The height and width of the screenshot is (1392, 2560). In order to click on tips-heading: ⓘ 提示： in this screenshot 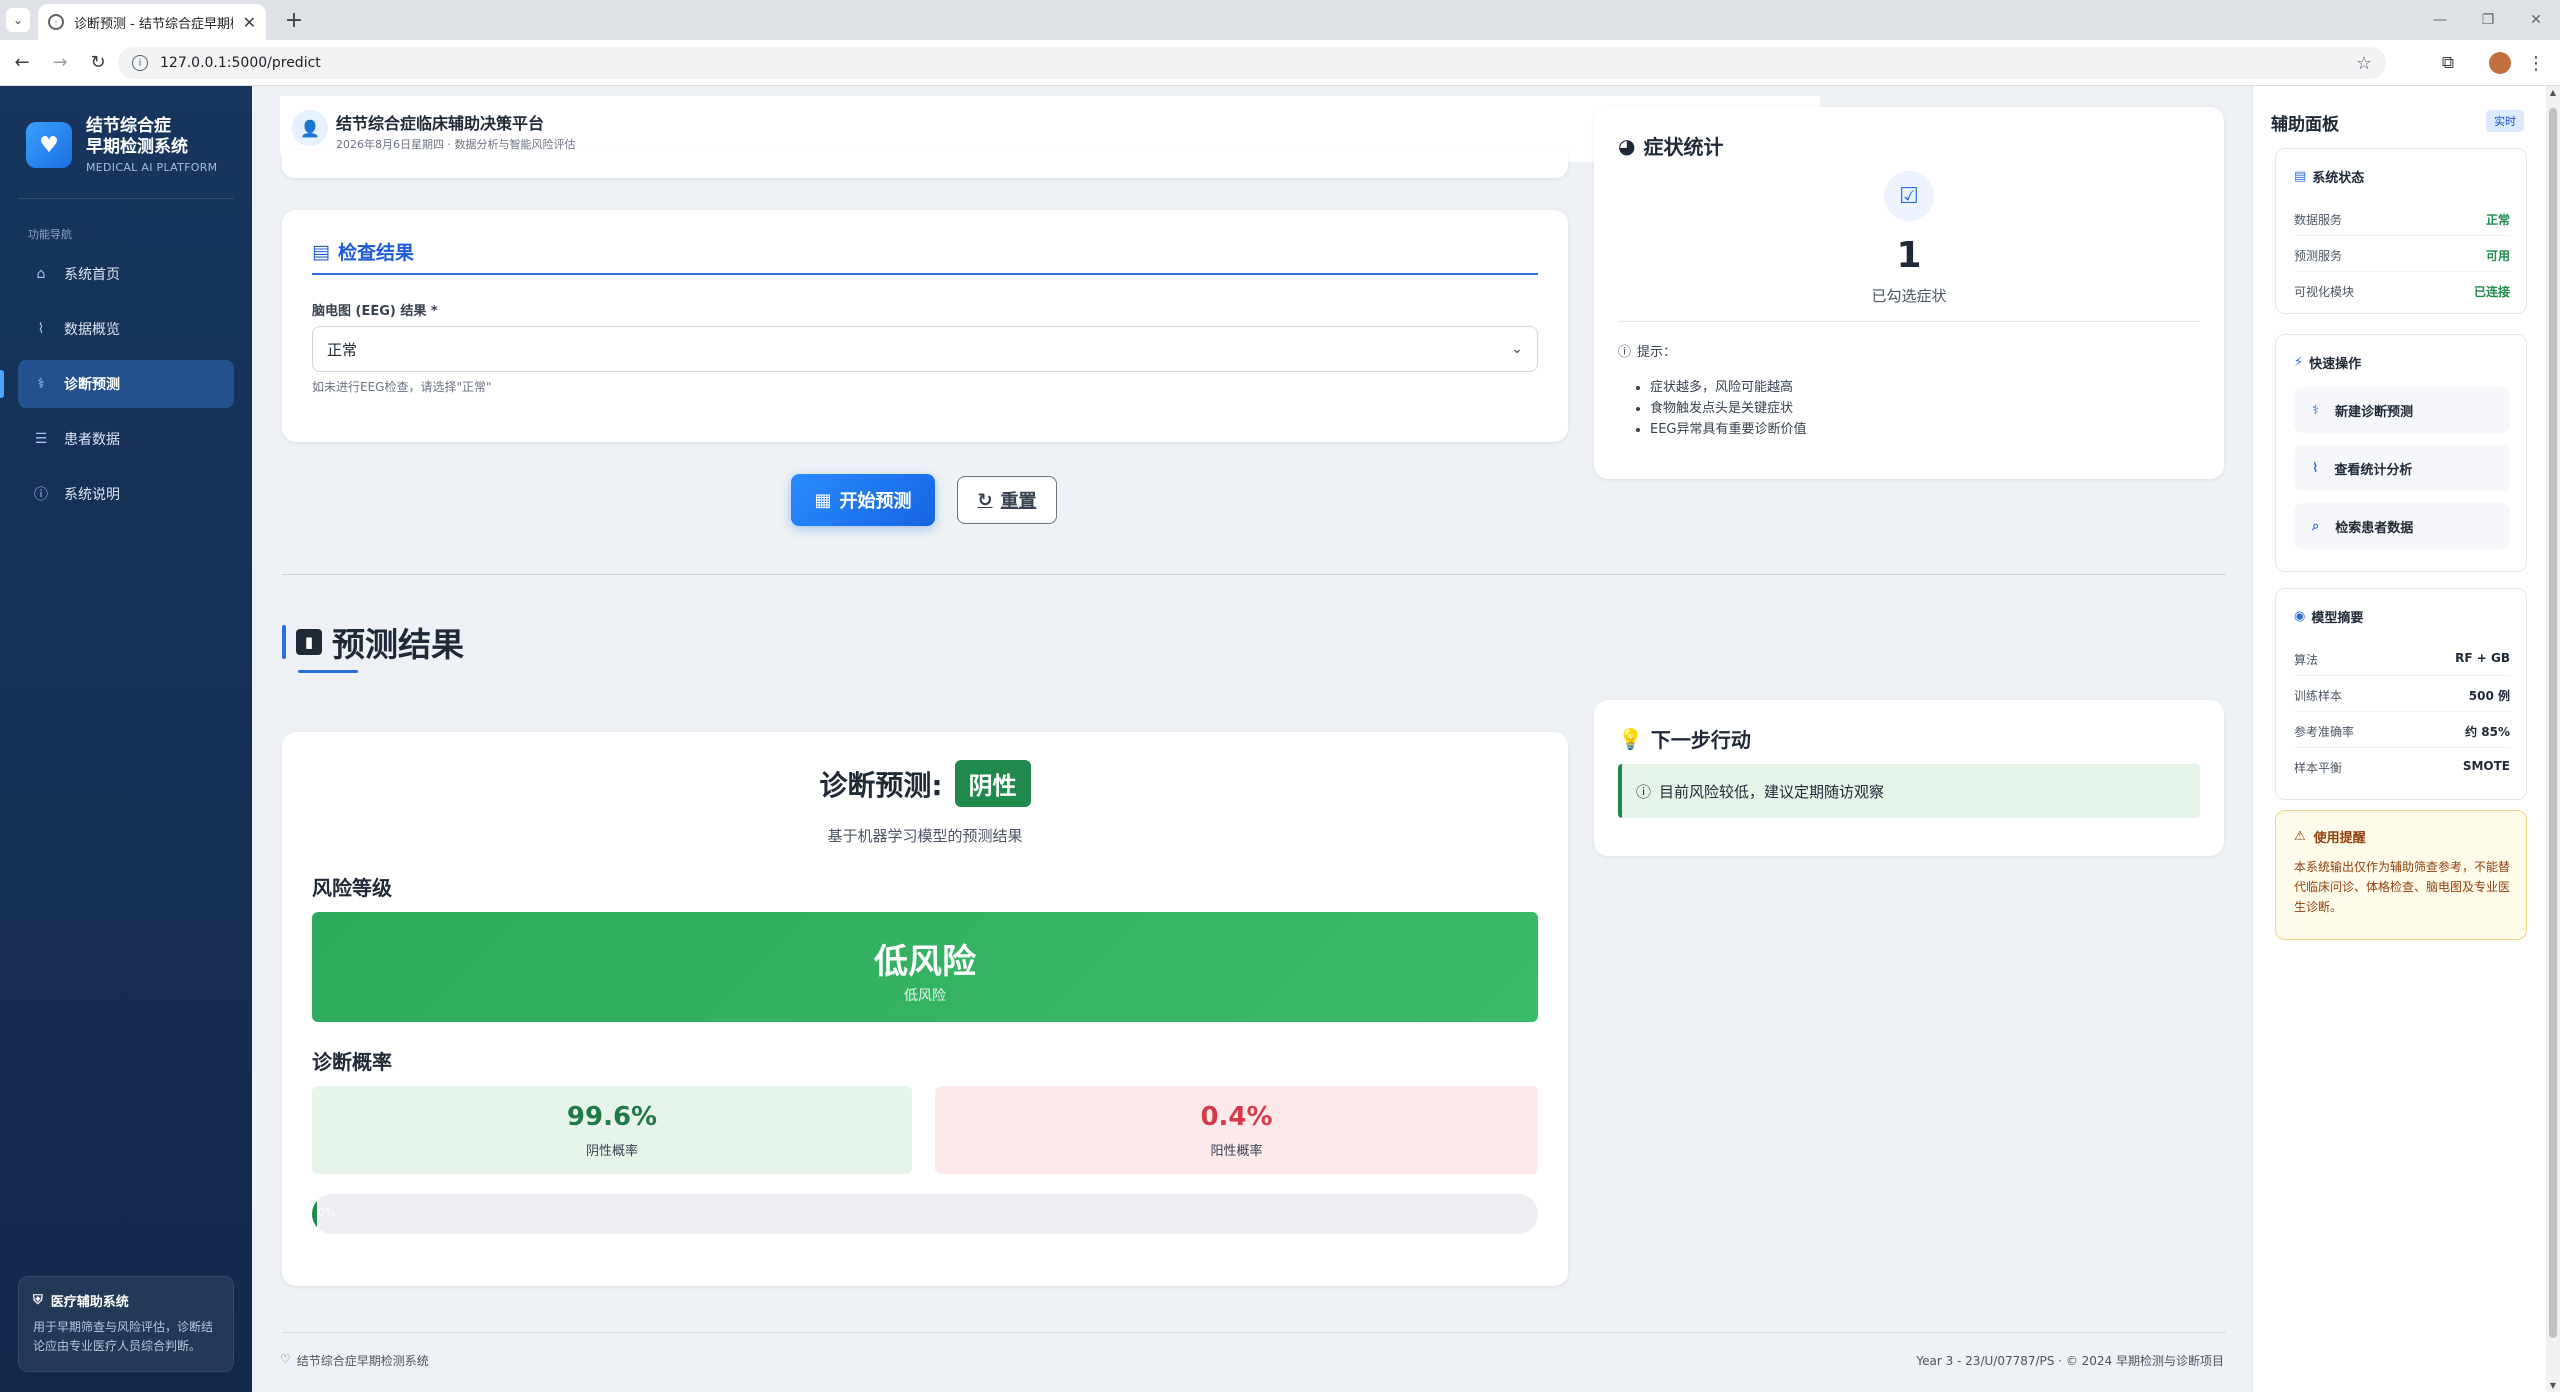, I will do `click(1647, 350)`.